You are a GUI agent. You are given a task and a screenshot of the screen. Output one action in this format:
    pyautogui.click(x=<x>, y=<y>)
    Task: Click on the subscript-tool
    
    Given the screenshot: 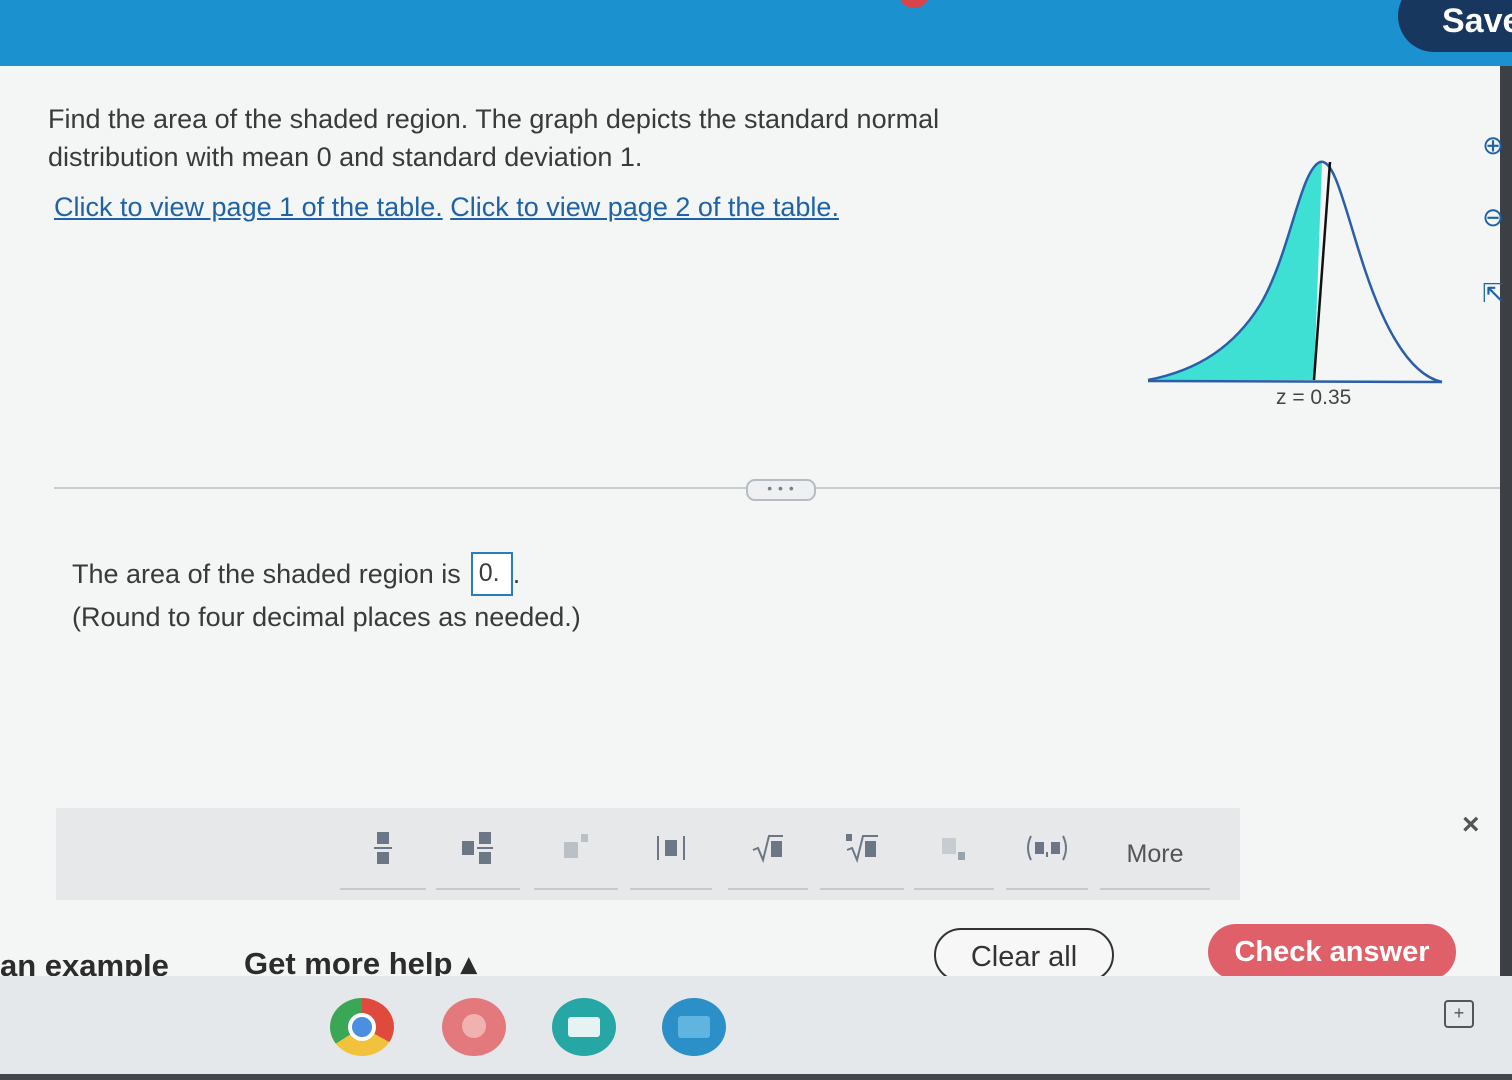 What is the action you would take?
    pyautogui.click(x=954, y=860)
    